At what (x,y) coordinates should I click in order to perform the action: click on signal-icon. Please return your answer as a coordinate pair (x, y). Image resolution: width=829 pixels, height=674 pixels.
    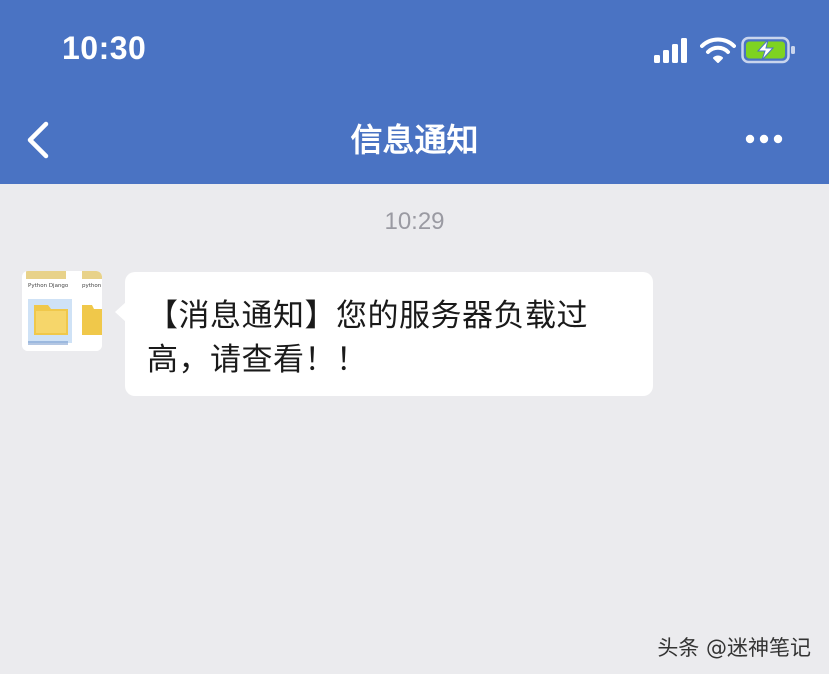
    Looking at the image, I should click on (670, 50).